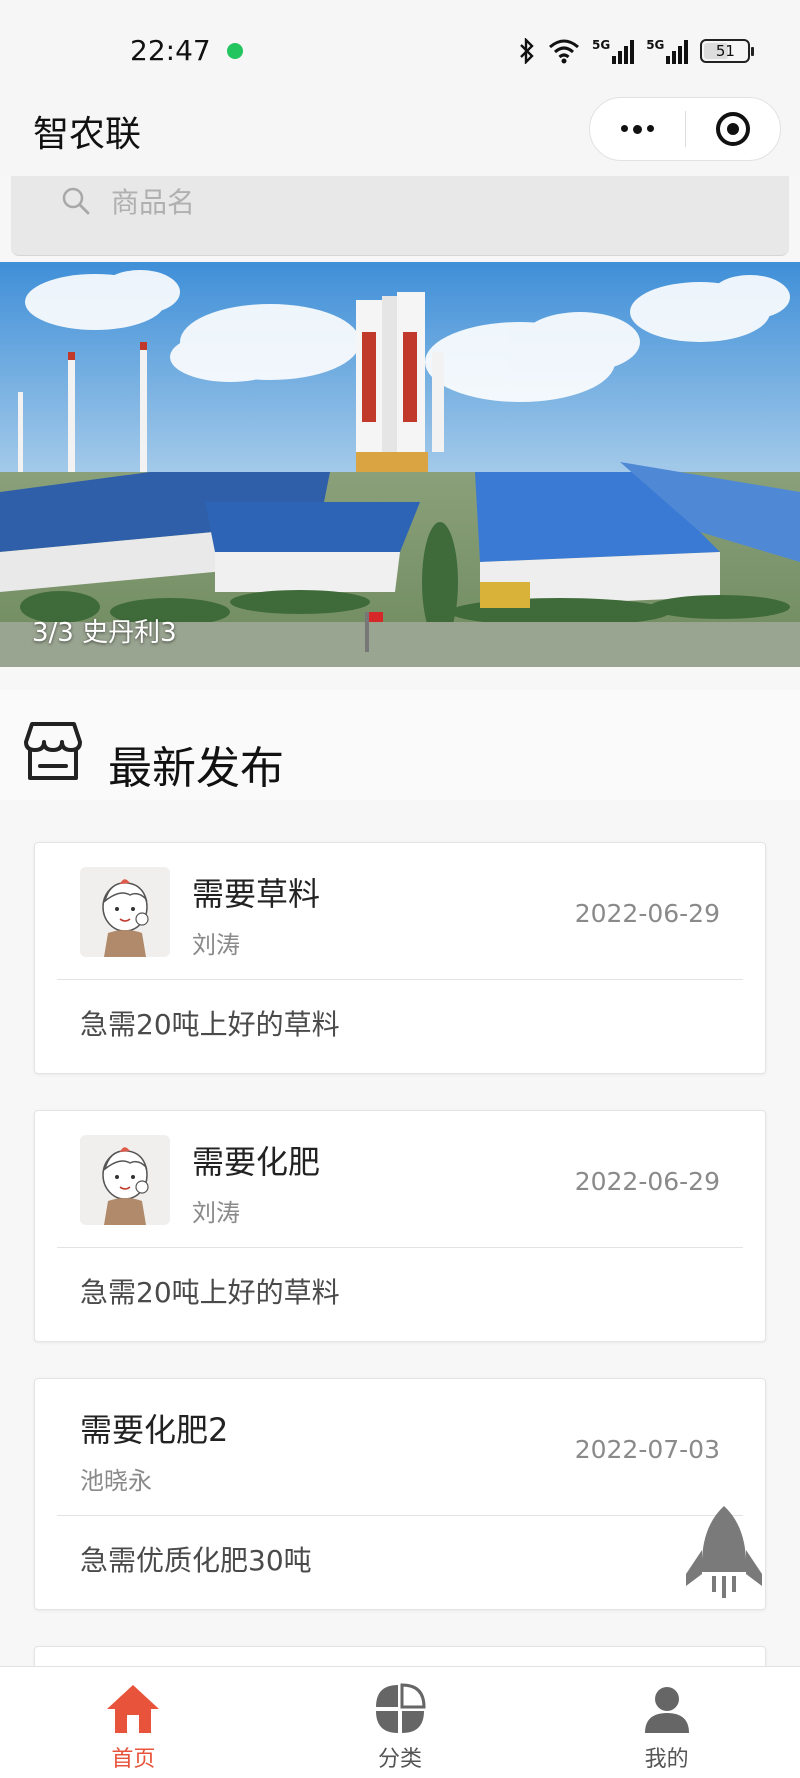  I want to click on search-icon, so click(76, 201).